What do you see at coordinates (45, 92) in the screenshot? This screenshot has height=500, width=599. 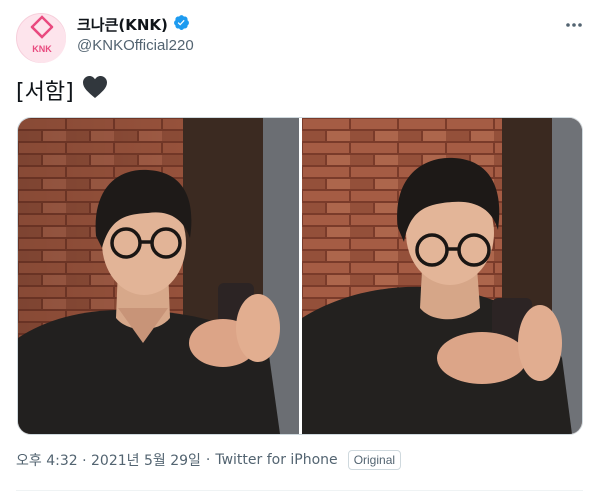 I see `tweet-body: [서함]` at bounding box center [45, 92].